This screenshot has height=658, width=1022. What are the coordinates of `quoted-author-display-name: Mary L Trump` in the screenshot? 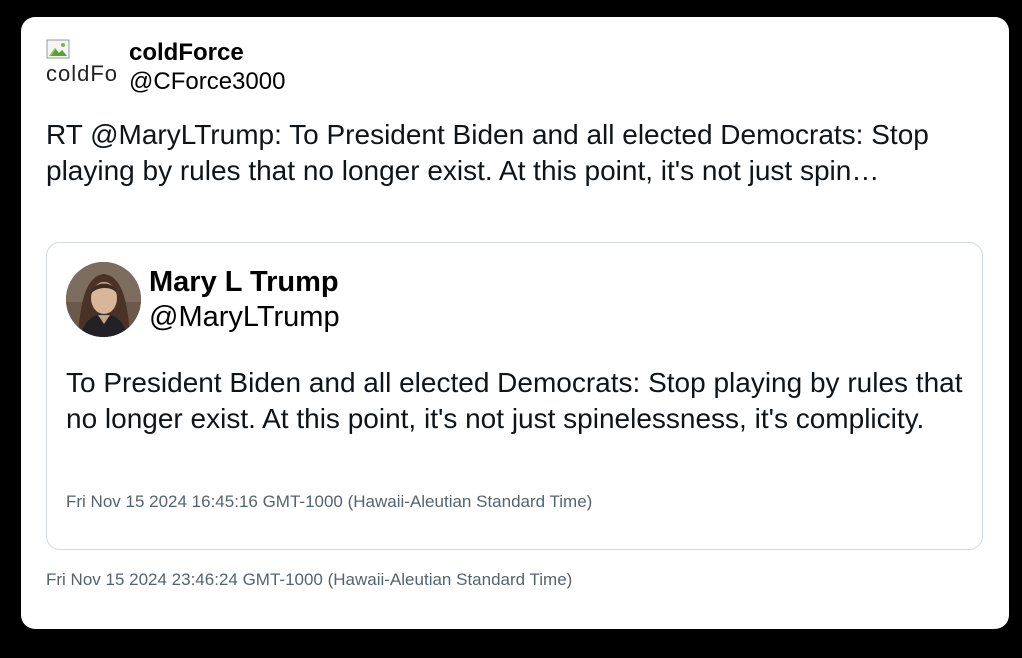 It's located at (244, 282).